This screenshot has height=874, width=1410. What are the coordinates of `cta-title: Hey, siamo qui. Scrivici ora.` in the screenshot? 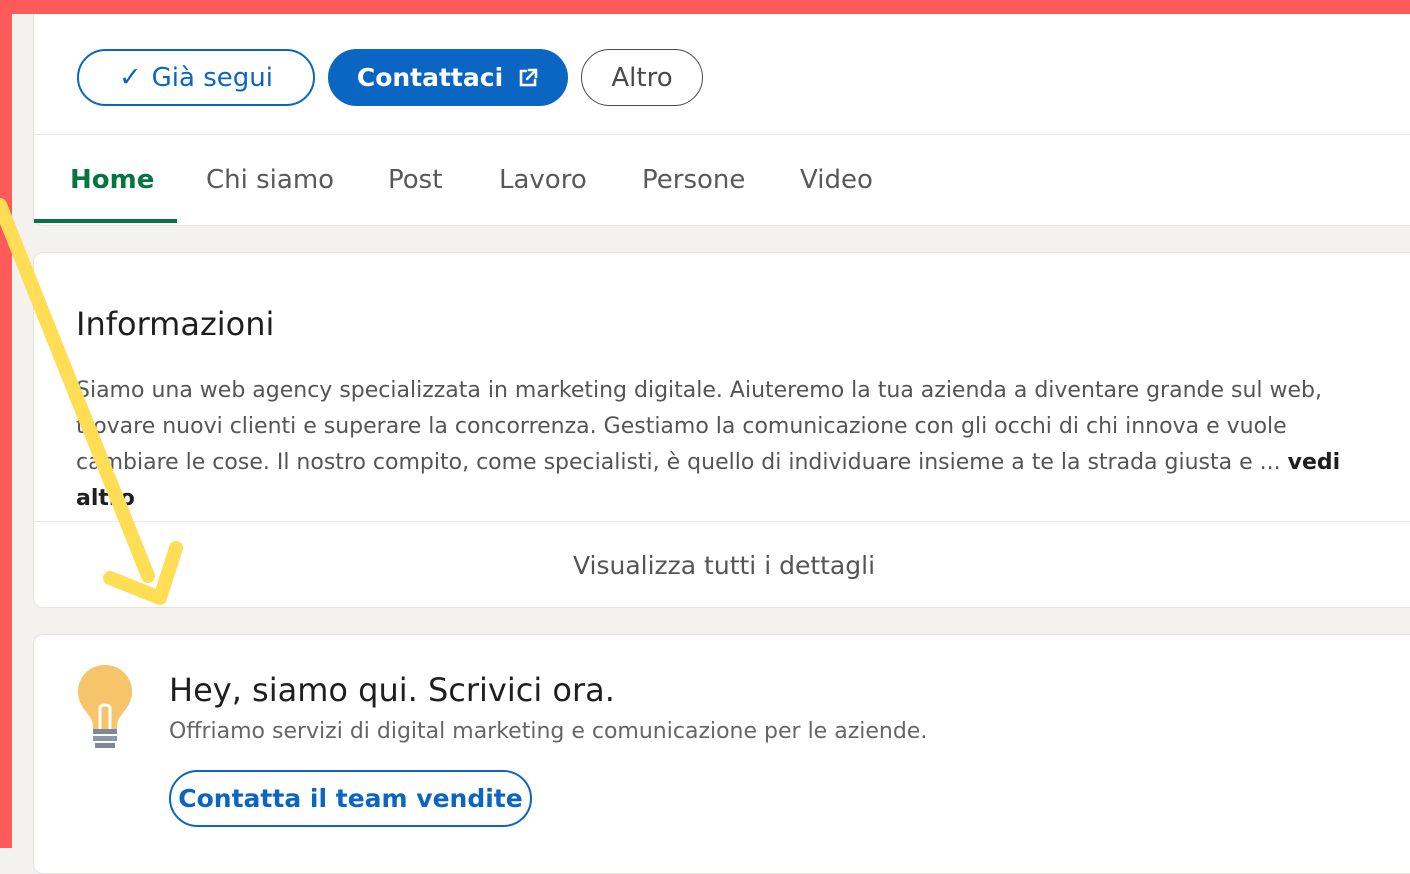 It's located at (392, 690).